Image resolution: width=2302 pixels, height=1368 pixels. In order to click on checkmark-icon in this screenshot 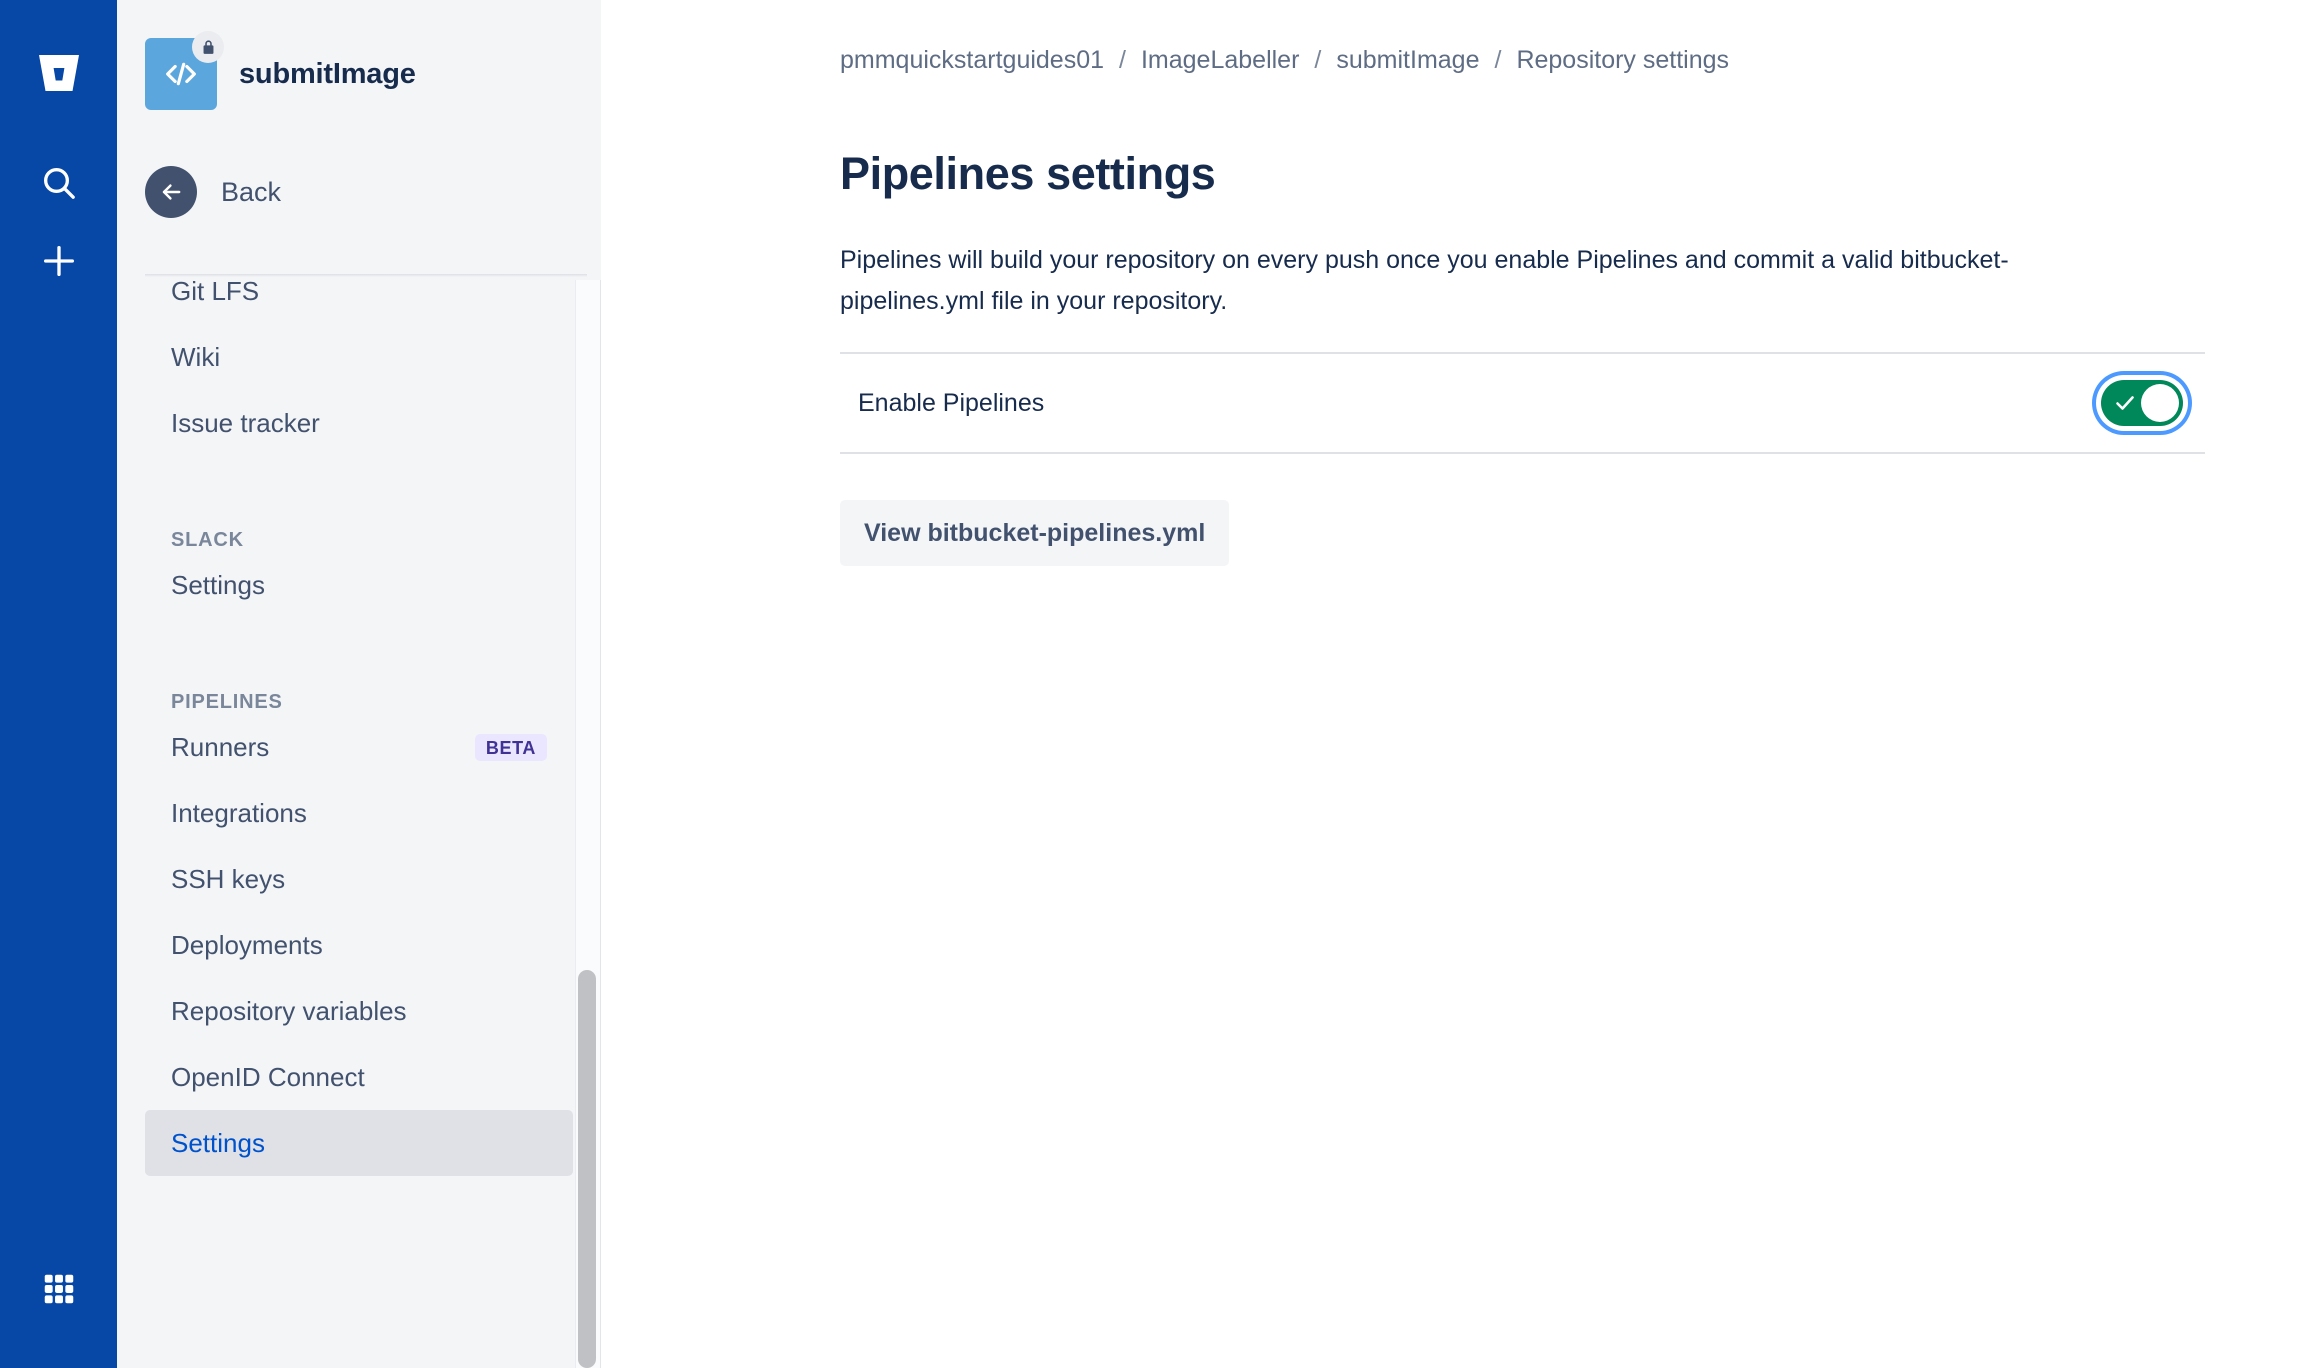, I will do `click(2125, 403)`.